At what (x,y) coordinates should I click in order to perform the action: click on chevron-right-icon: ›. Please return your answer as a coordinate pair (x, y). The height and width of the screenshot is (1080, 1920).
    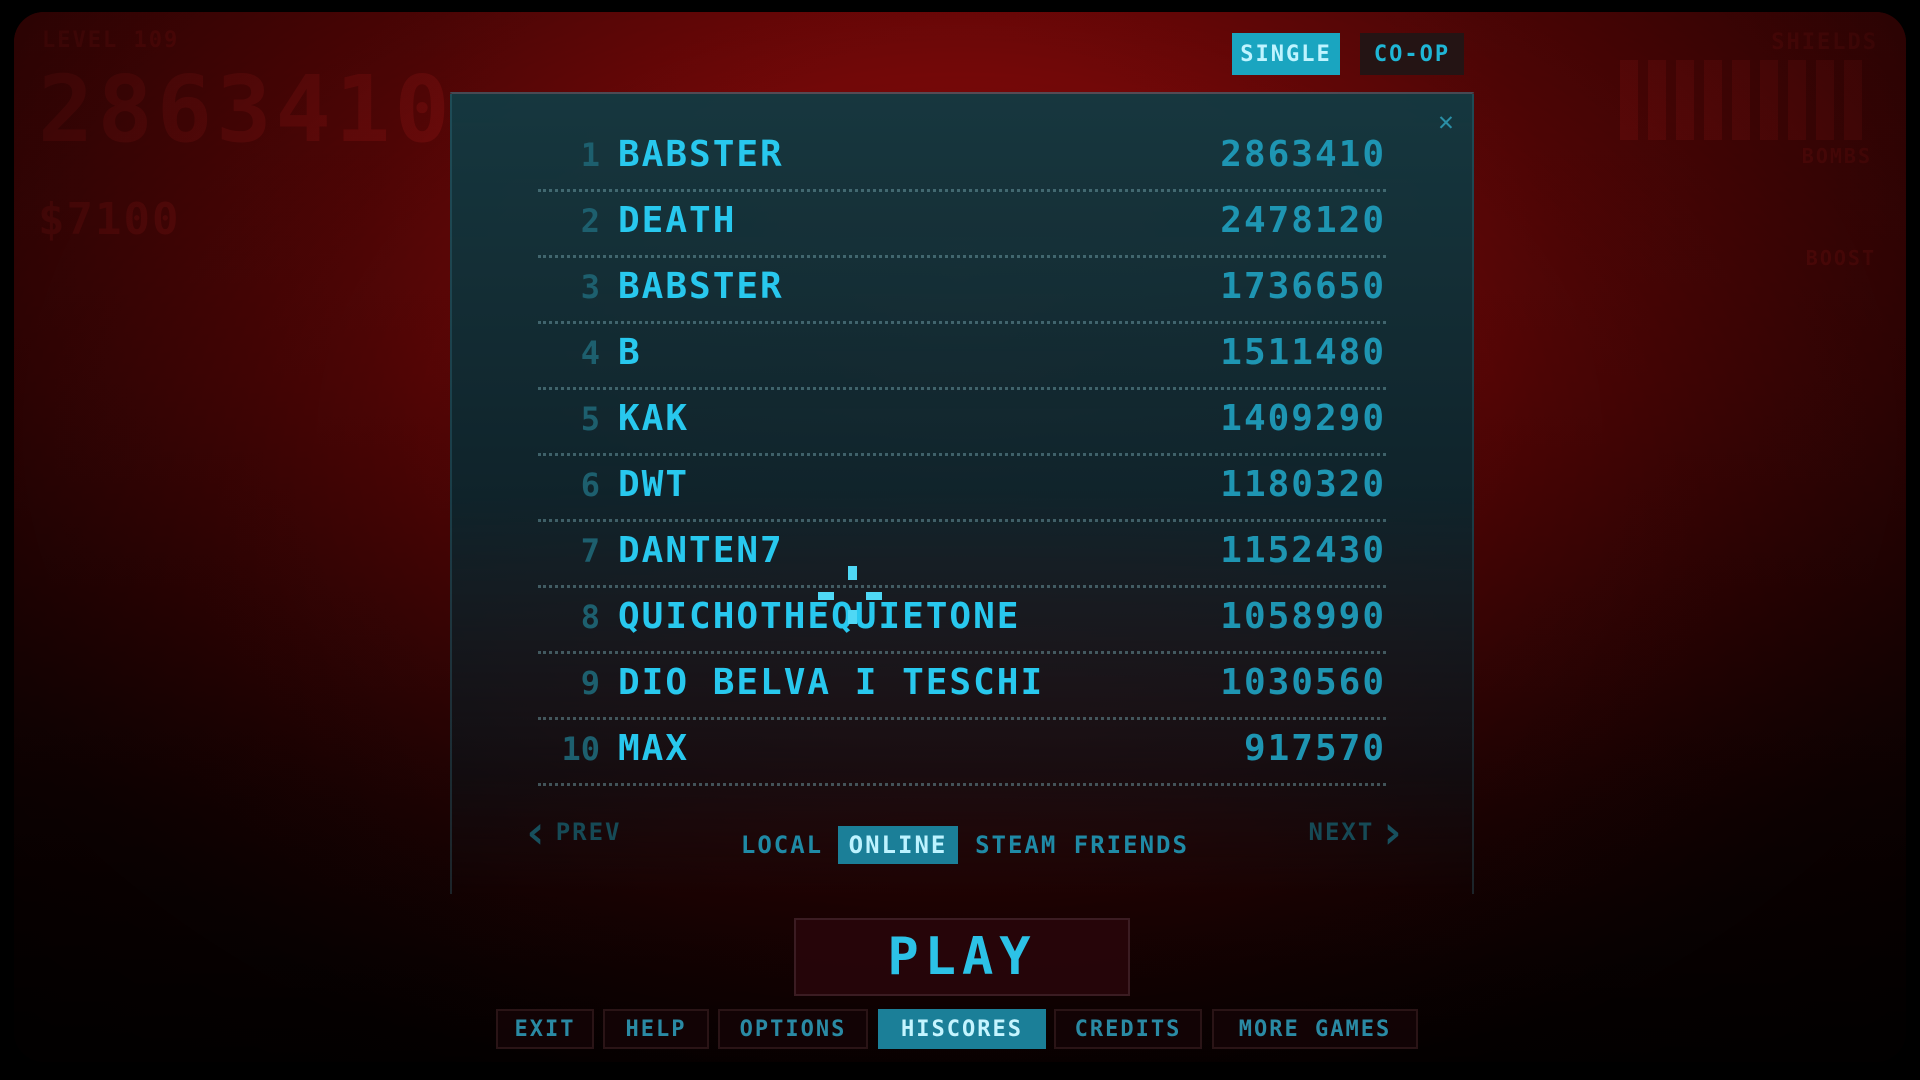
    Looking at the image, I should click on (1393, 832).